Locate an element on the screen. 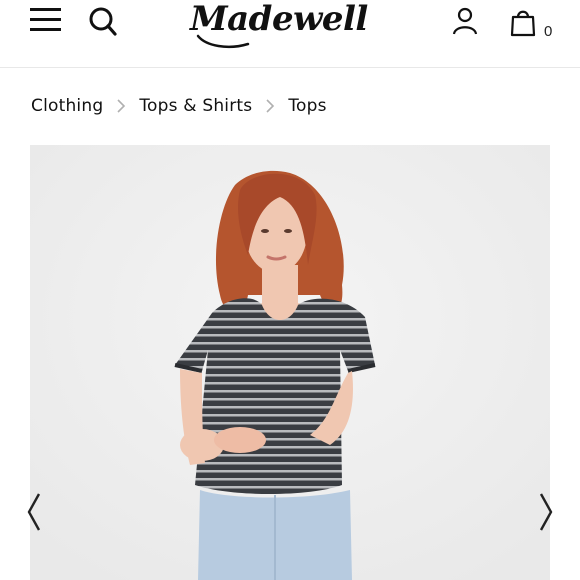 The image size is (580, 580). site-header: Madewell 0 is located at coordinates (290, 34).